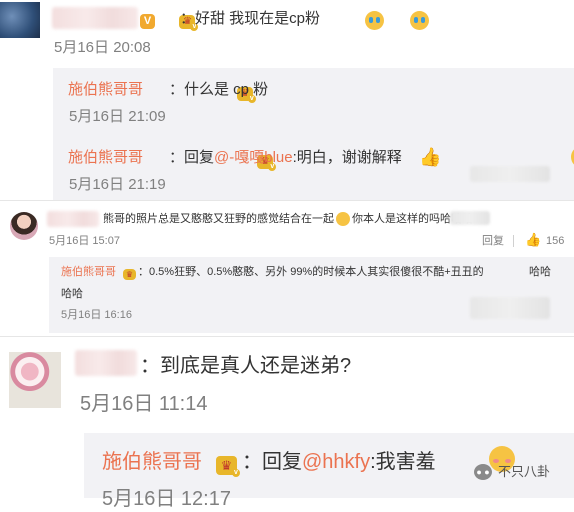 The width and height of the screenshot is (574, 512). I want to click on reply-time: 5月16日 21:19, so click(117, 184).